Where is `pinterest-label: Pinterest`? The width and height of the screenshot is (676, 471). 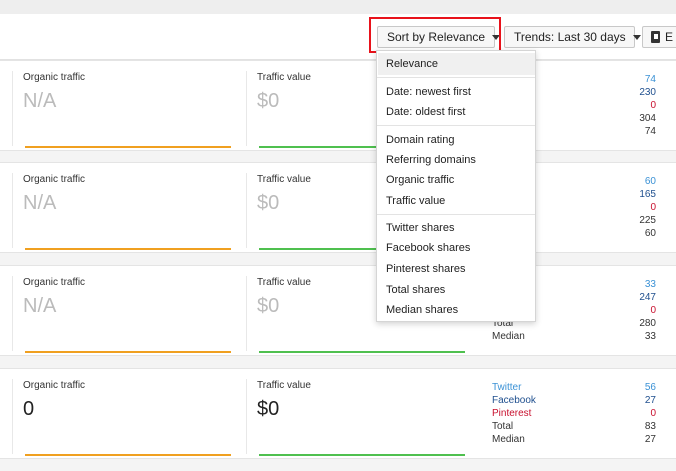 pinterest-label: Pinterest is located at coordinates (512, 413).